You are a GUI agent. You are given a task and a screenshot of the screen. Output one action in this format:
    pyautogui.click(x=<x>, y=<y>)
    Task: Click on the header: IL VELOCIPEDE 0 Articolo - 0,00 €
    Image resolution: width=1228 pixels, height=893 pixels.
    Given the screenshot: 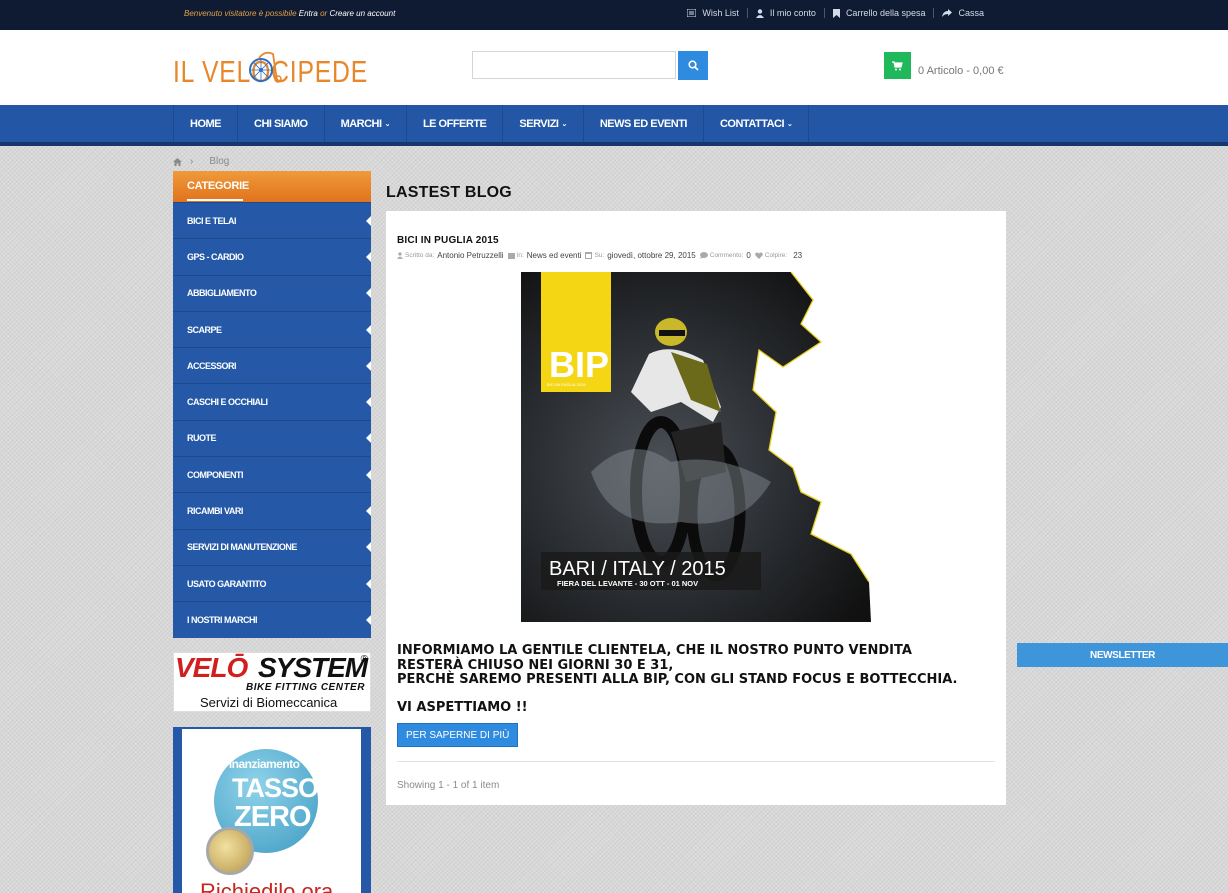 What is the action you would take?
    pyautogui.click(x=614, y=67)
    